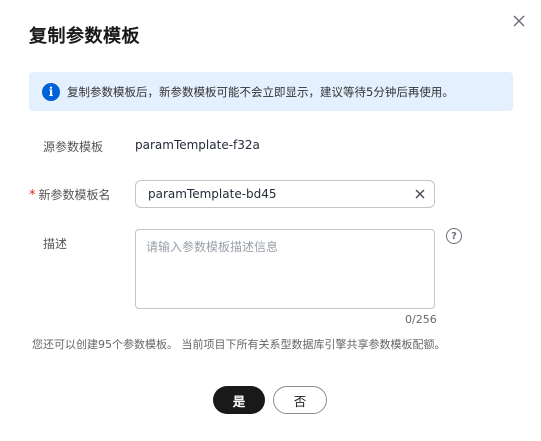 This screenshot has width=541, height=441. Describe the element at coordinates (55, 244) in the screenshot. I see `description-label: 描述` at that location.